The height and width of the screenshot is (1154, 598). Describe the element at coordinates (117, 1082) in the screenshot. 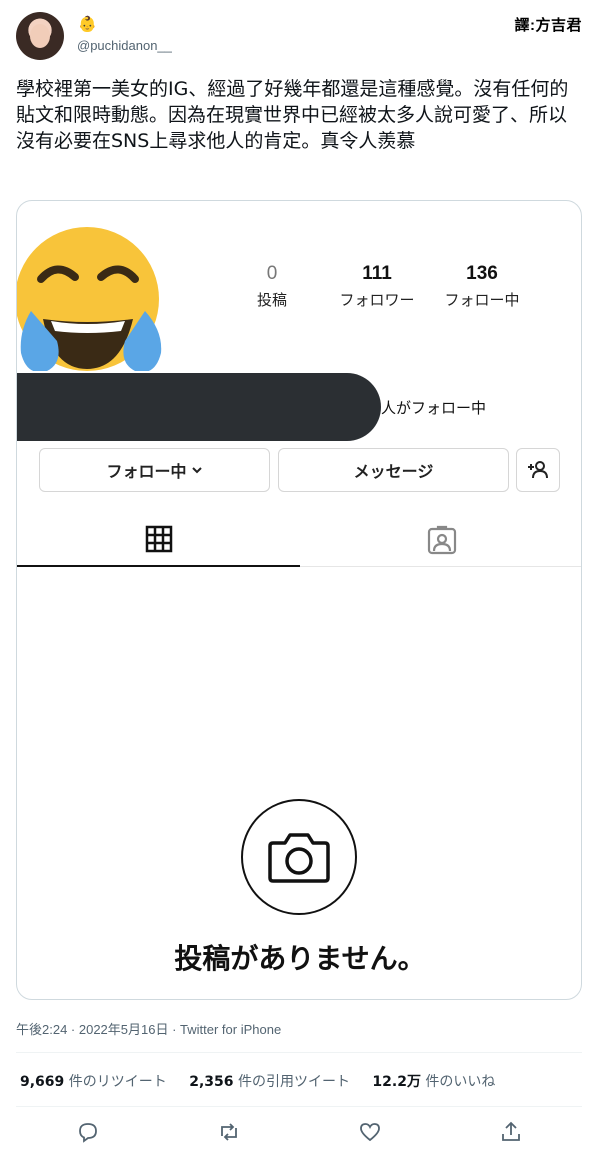

I see `retweet-count-label: 件のリツイート` at that location.